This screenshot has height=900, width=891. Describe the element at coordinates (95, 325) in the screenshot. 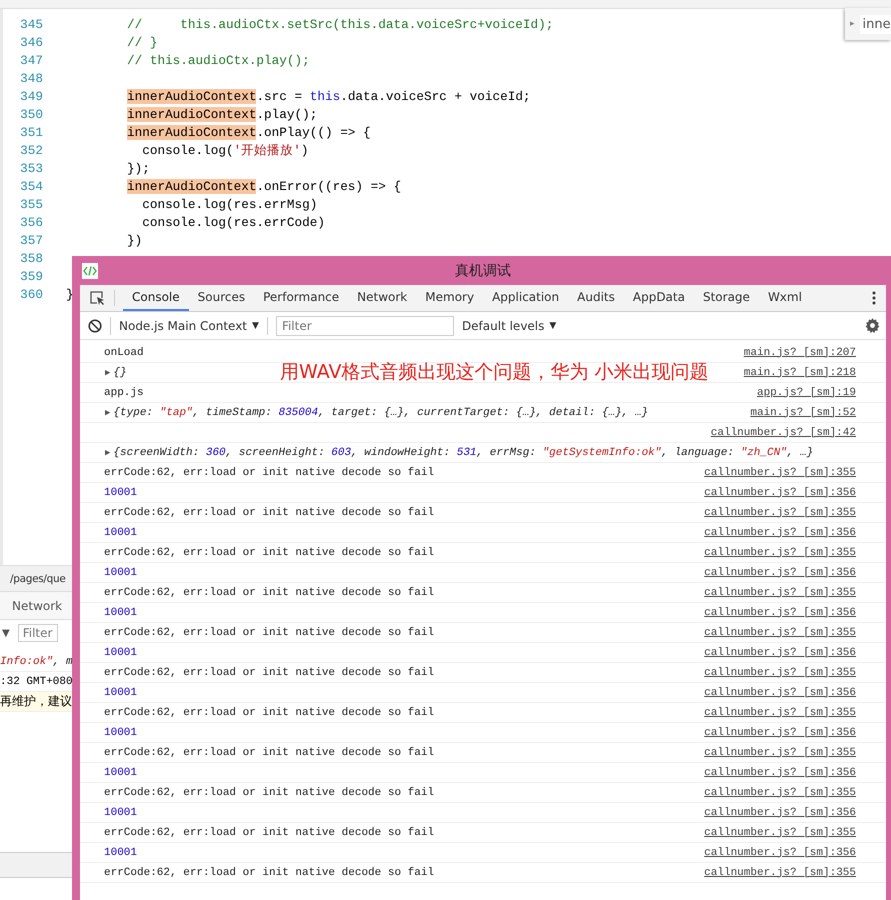

I see `clear-icon` at that location.